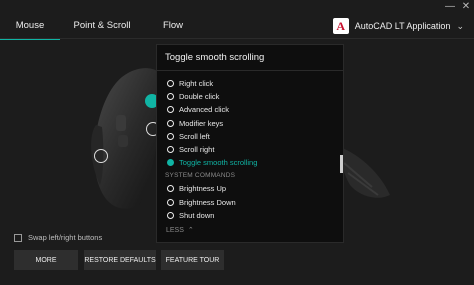 The image size is (474, 285). What do you see at coordinates (175, 230) in the screenshot?
I see `less-label: LESS` at bounding box center [175, 230].